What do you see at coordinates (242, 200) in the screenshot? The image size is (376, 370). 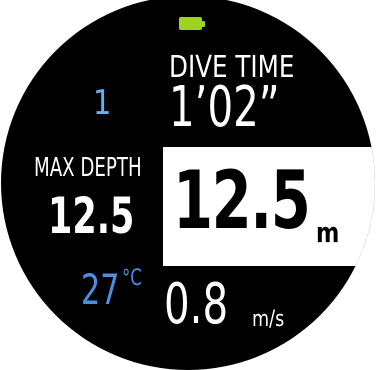 I see `current-depth-value: 12.5` at bounding box center [242, 200].